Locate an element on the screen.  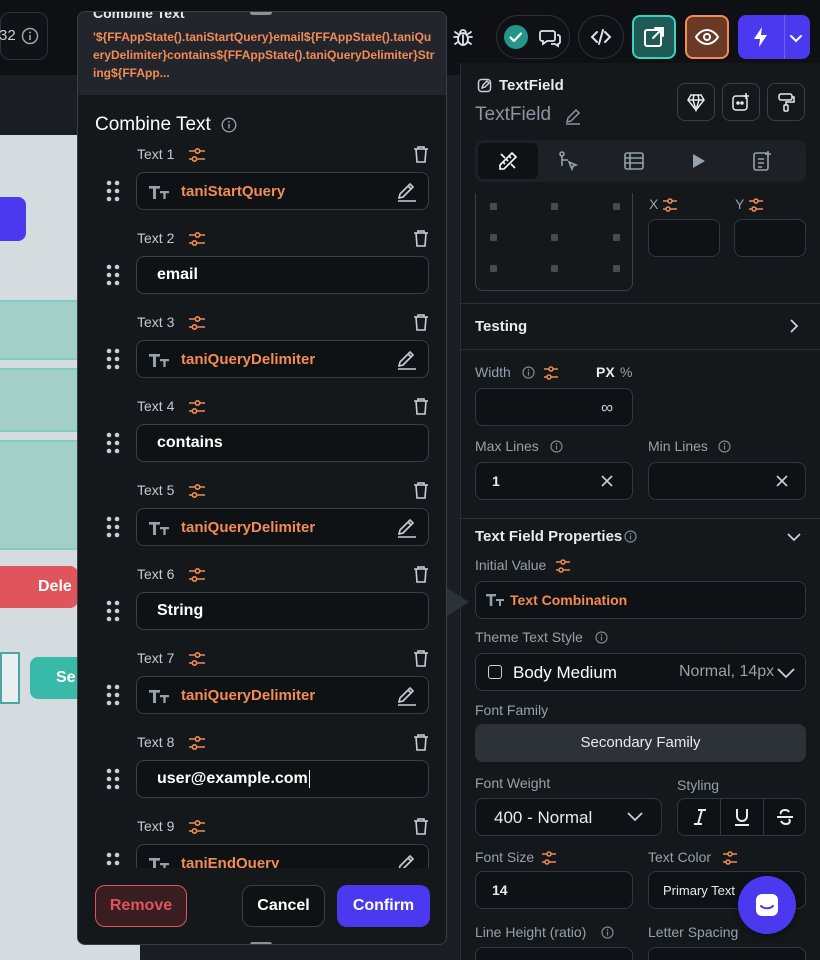
code-view-button is located at coordinates (601, 37).